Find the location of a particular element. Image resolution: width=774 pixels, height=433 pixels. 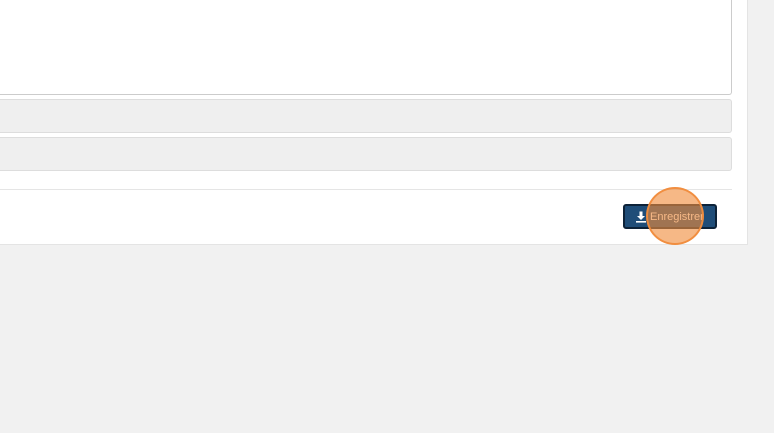

save-button-label: Enregistrer is located at coordinates (677, 216).